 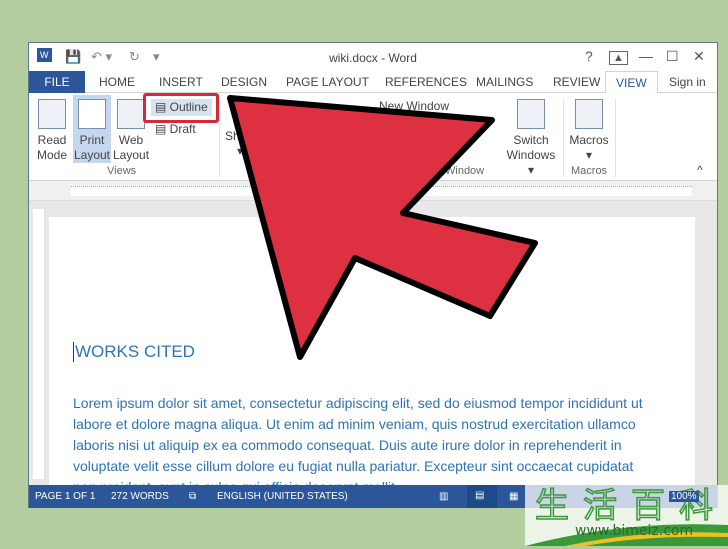 What do you see at coordinates (684, 496) in the screenshot?
I see `zoom-level: 100%` at bounding box center [684, 496].